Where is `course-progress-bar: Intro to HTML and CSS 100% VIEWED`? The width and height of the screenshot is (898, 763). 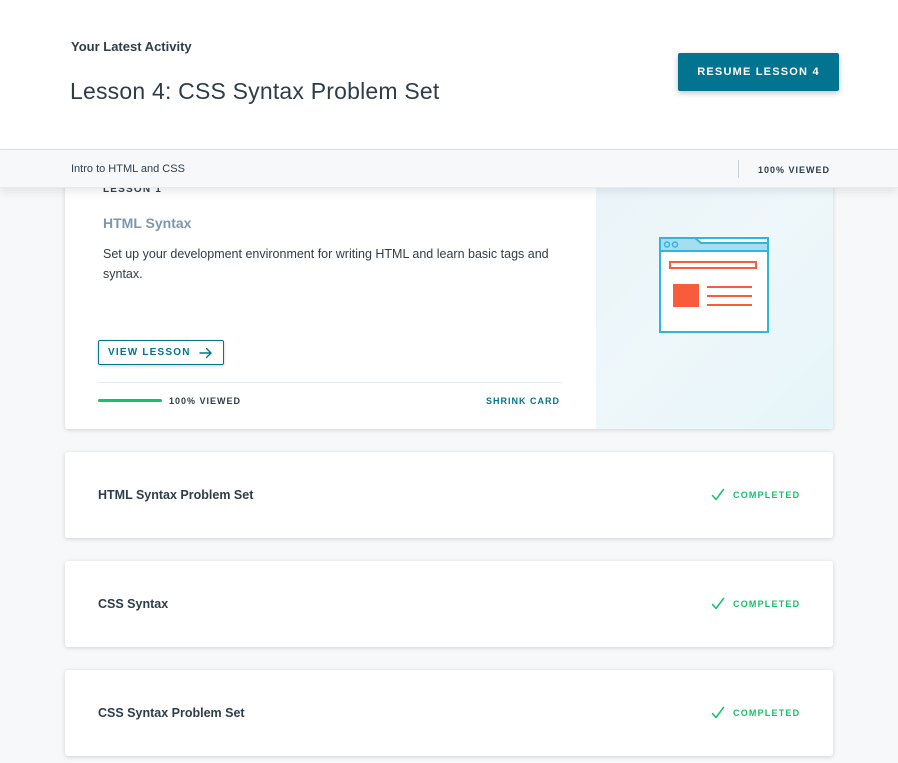 course-progress-bar: Intro to HTML and CSS 100% VIEWED is located at coordinates (449, 169).